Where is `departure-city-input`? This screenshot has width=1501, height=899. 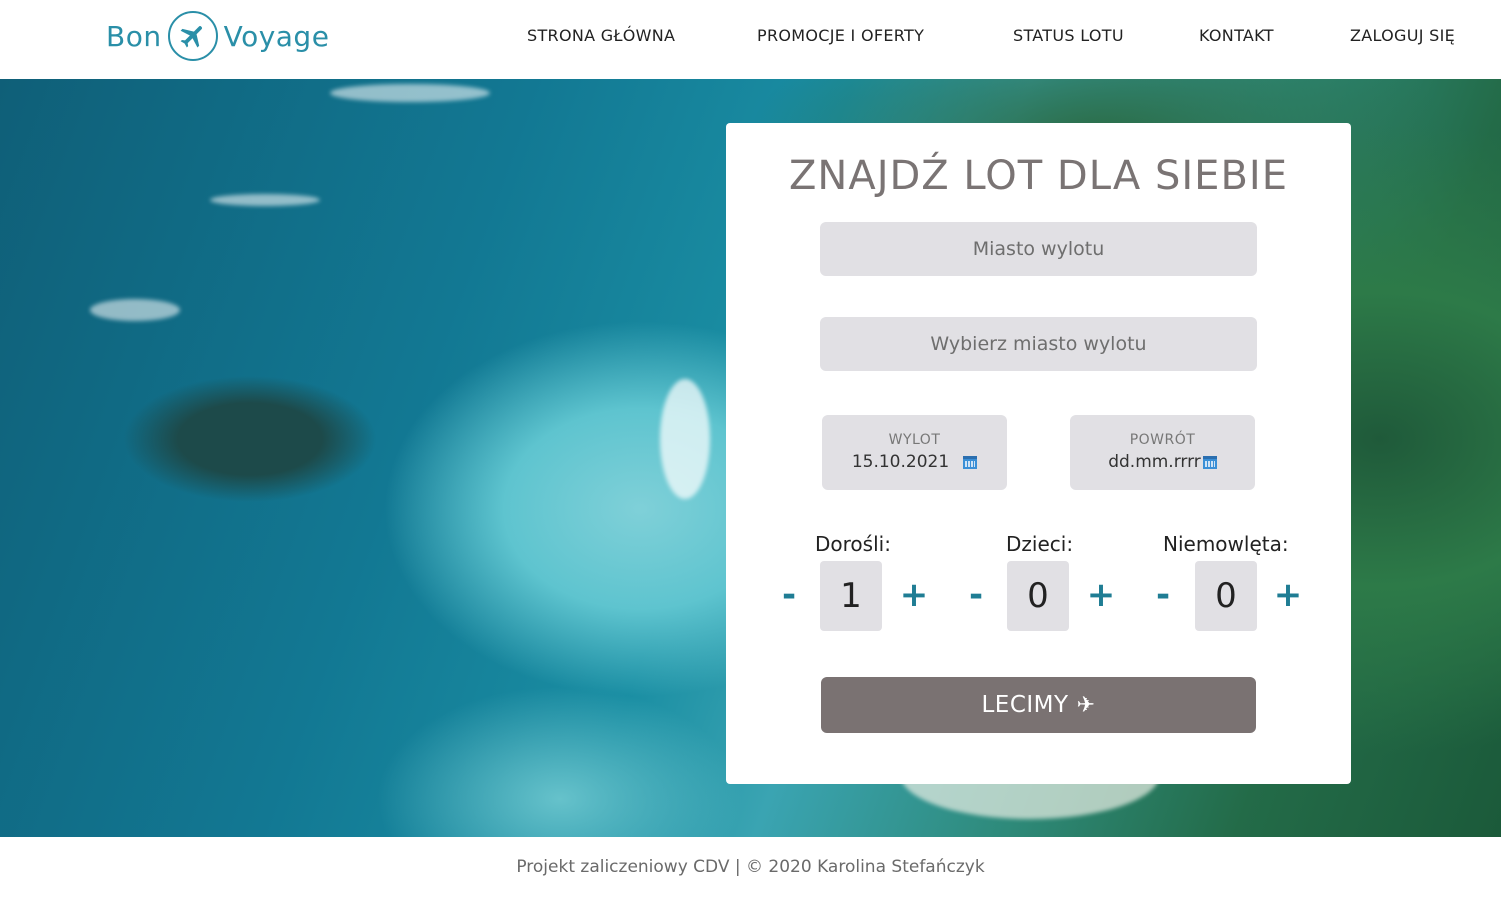
departure-city-input is located at coordinates (1038, 249).